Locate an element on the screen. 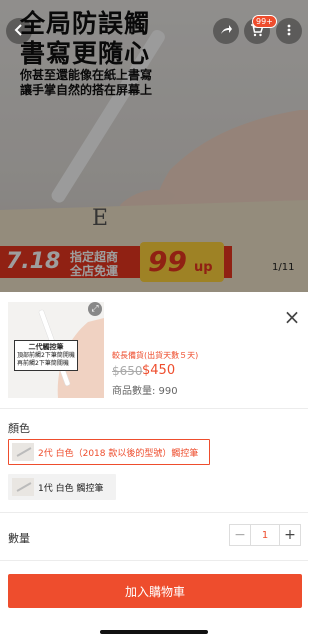 The image size is (320, 640). color-section-title: 顏色 is located at coordinates (19, 428).